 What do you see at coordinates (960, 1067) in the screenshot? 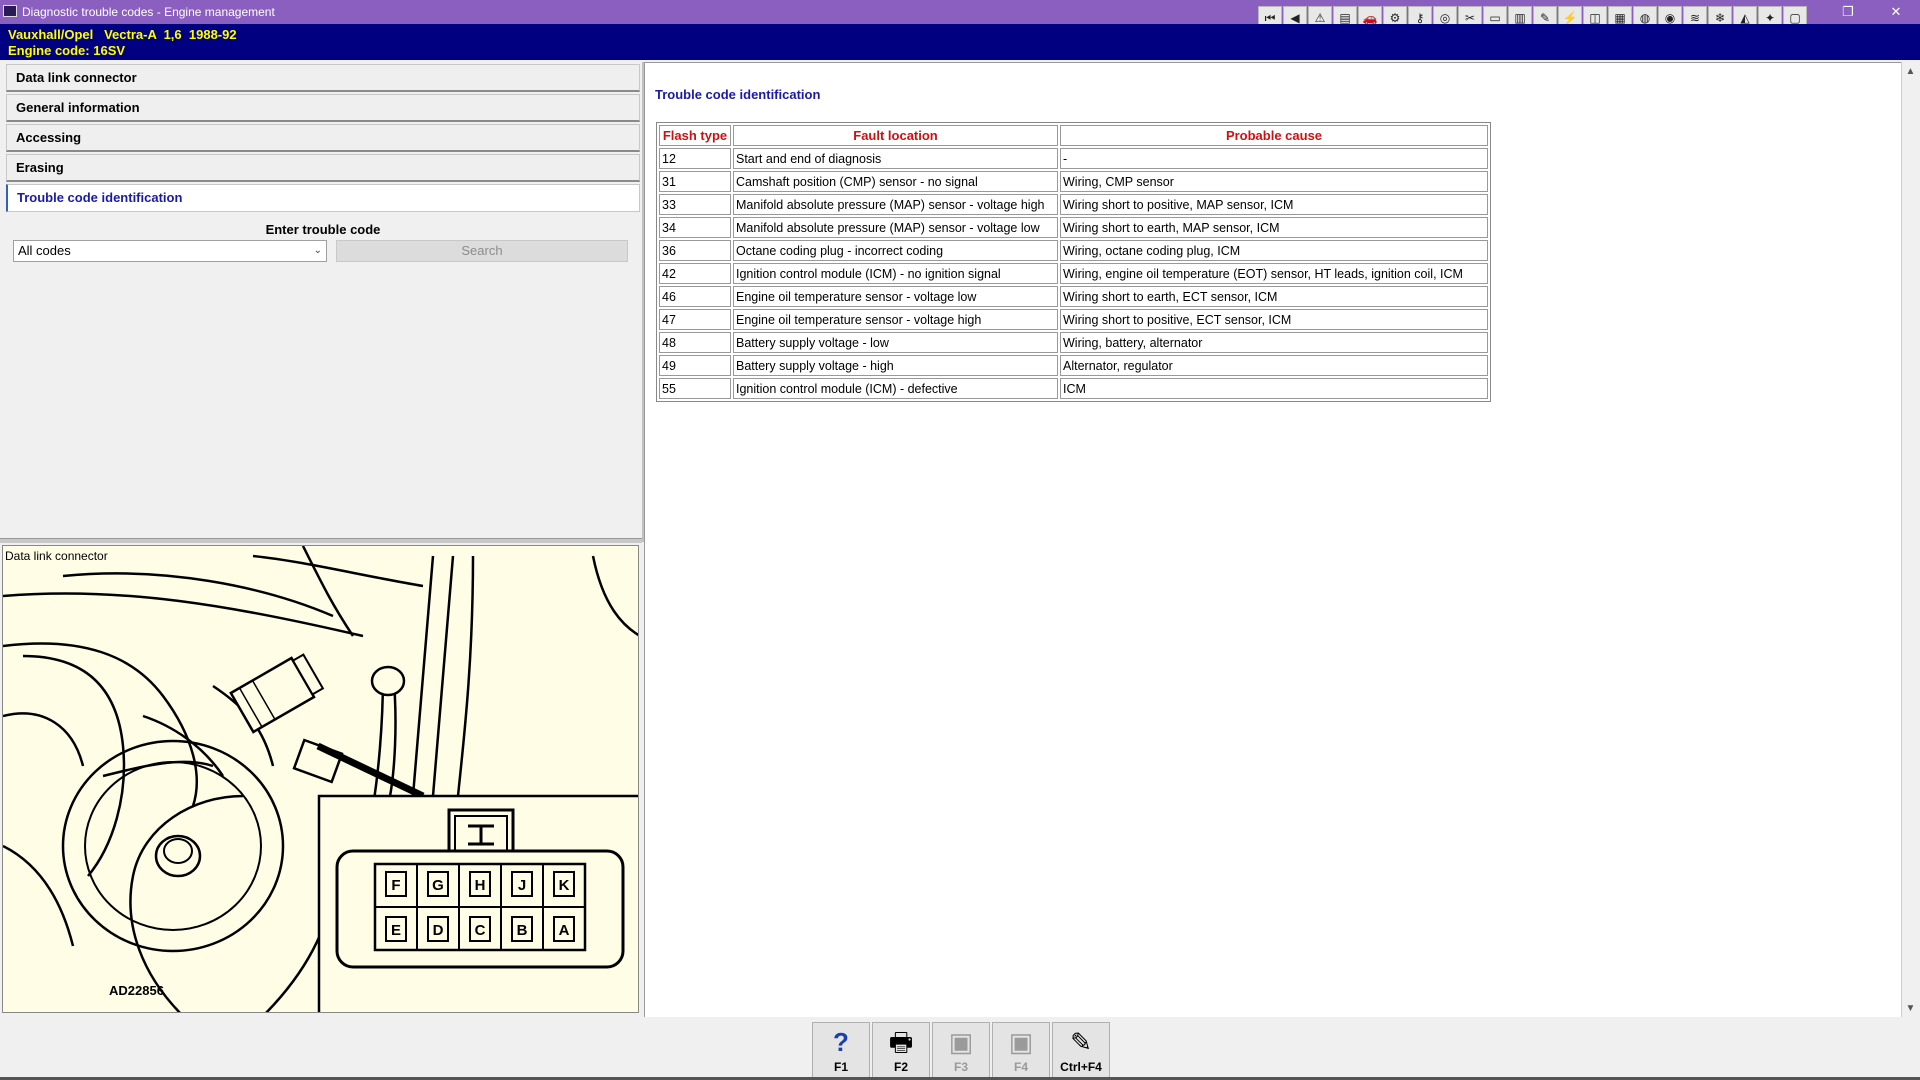
I see `fkey-label: F3` at bounding box center [960, 1067].